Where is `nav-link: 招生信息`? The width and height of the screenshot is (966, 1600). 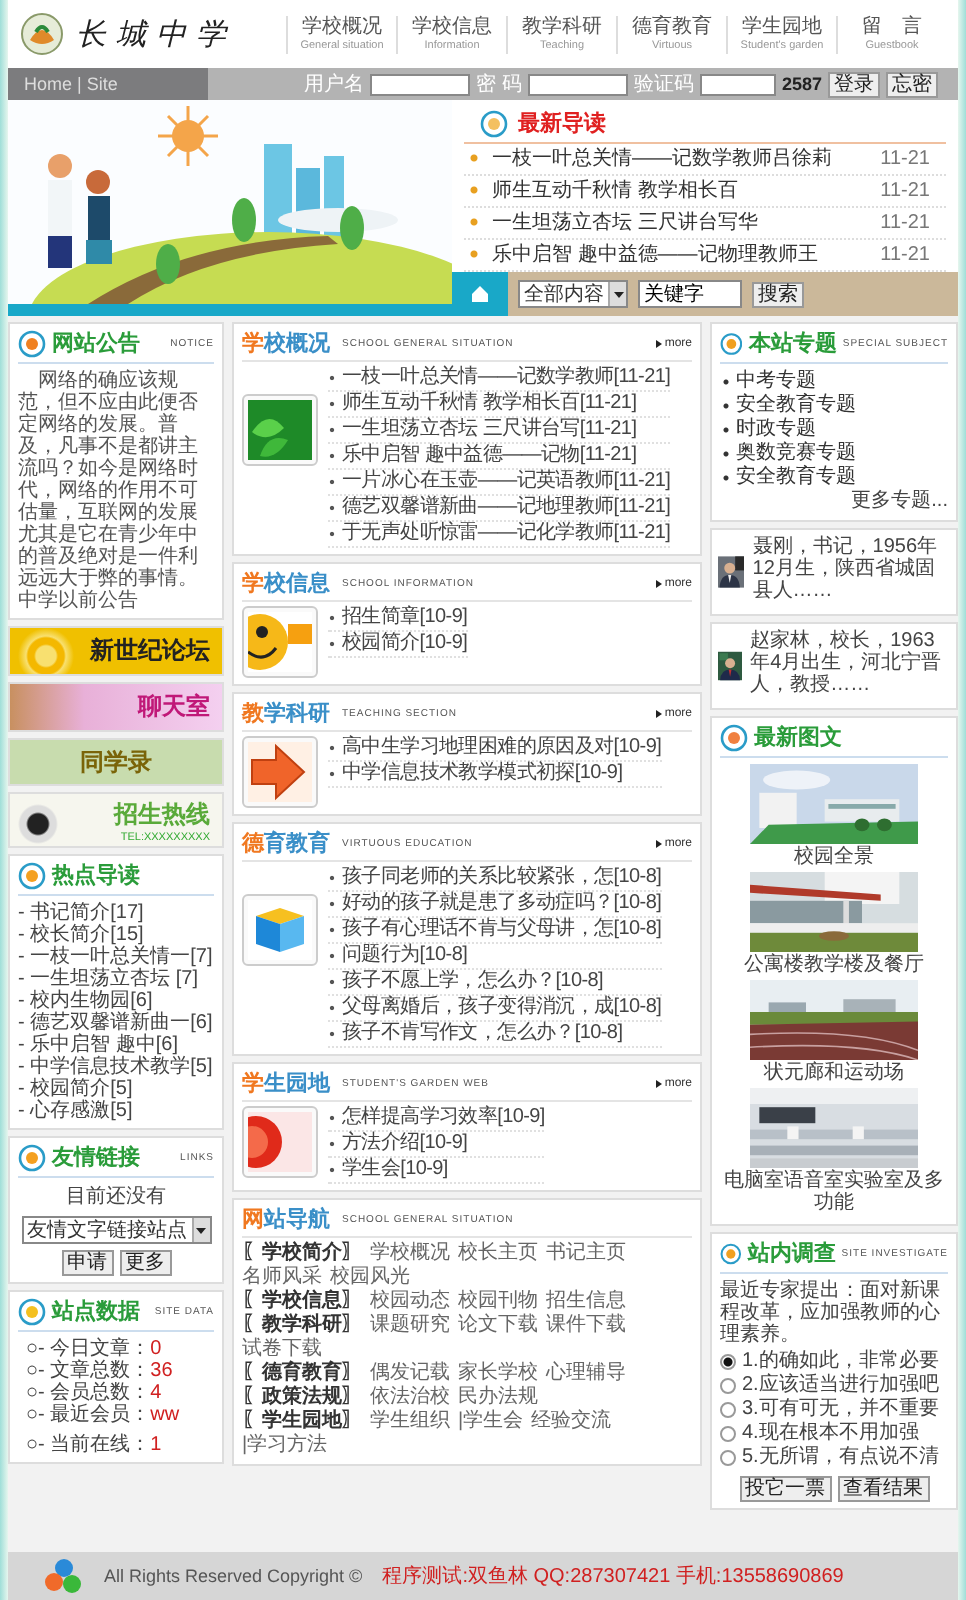 nav-link: 招生信息 is located at coordinates (586, 1302).